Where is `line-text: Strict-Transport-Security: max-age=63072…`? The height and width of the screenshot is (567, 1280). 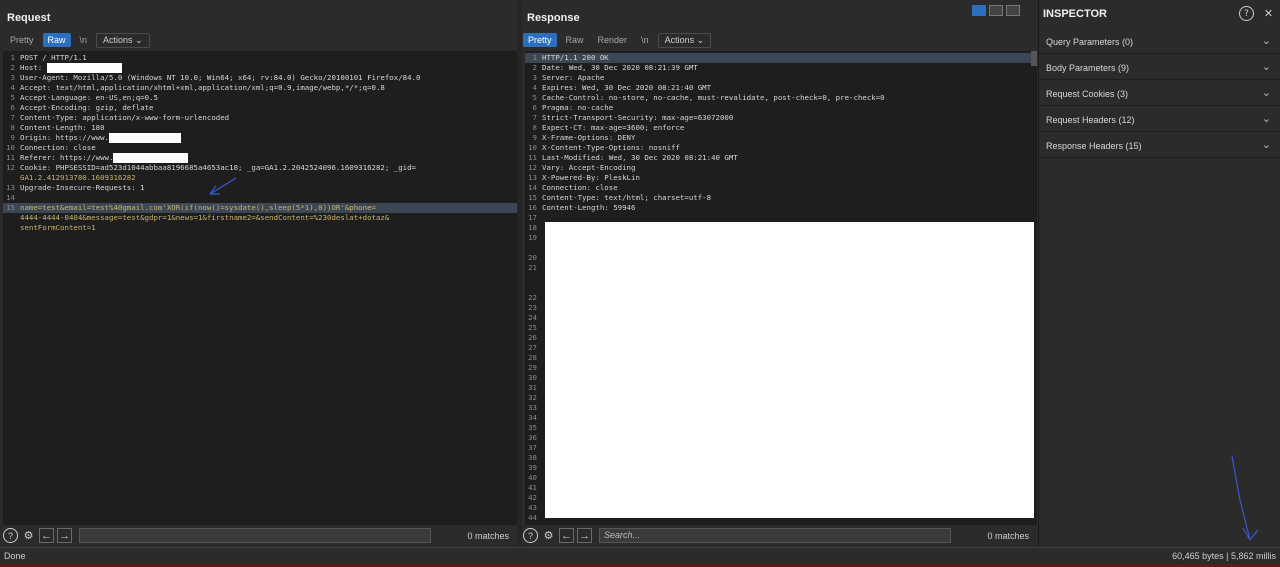 line-text: Strict-Transport-Security: max-age=63072… is located at coordinates (638, 117).